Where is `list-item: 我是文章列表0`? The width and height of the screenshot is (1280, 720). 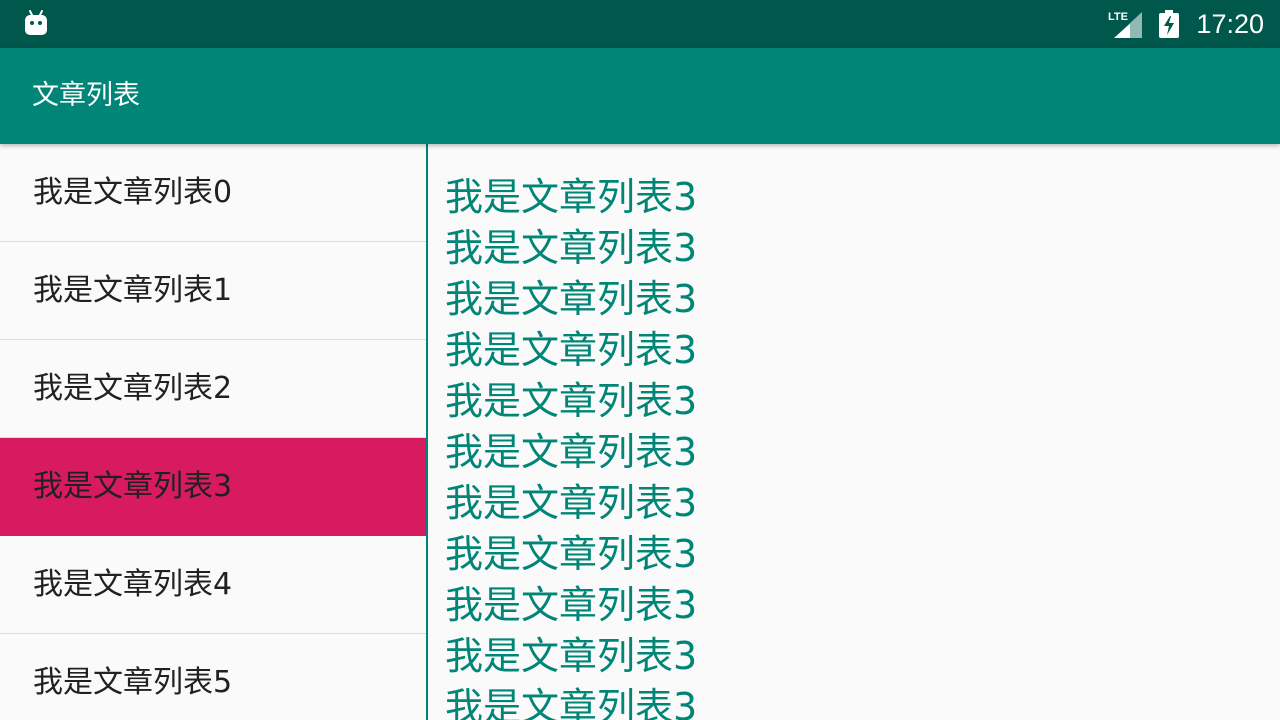
list-item: 我是文章列表0 is located at coordinates (213, 193).